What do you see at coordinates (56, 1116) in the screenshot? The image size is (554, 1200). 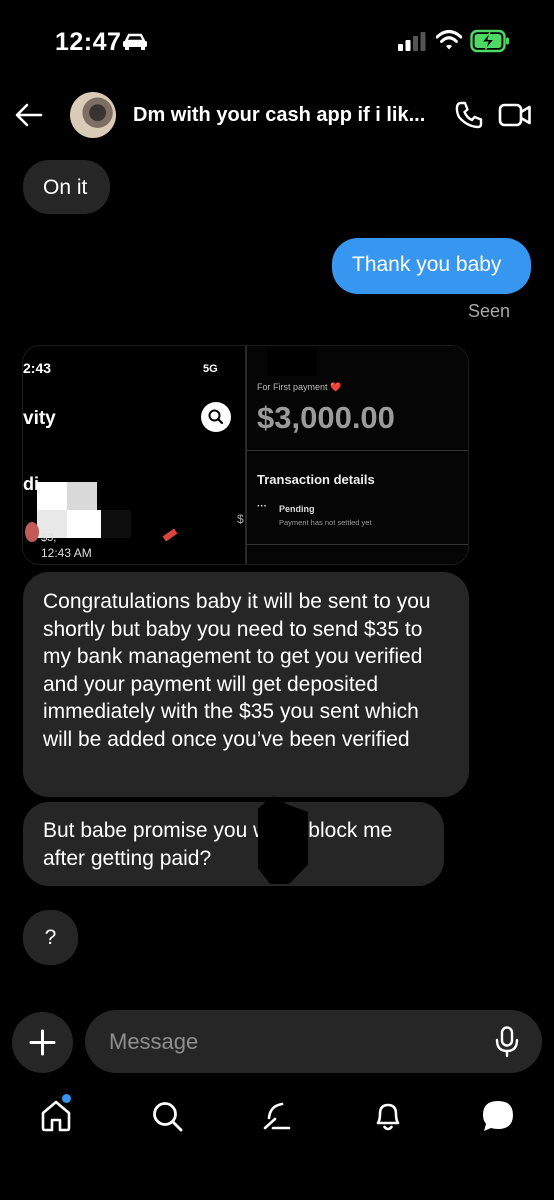 I see `home-icon` at bounding box center [56, 1116].